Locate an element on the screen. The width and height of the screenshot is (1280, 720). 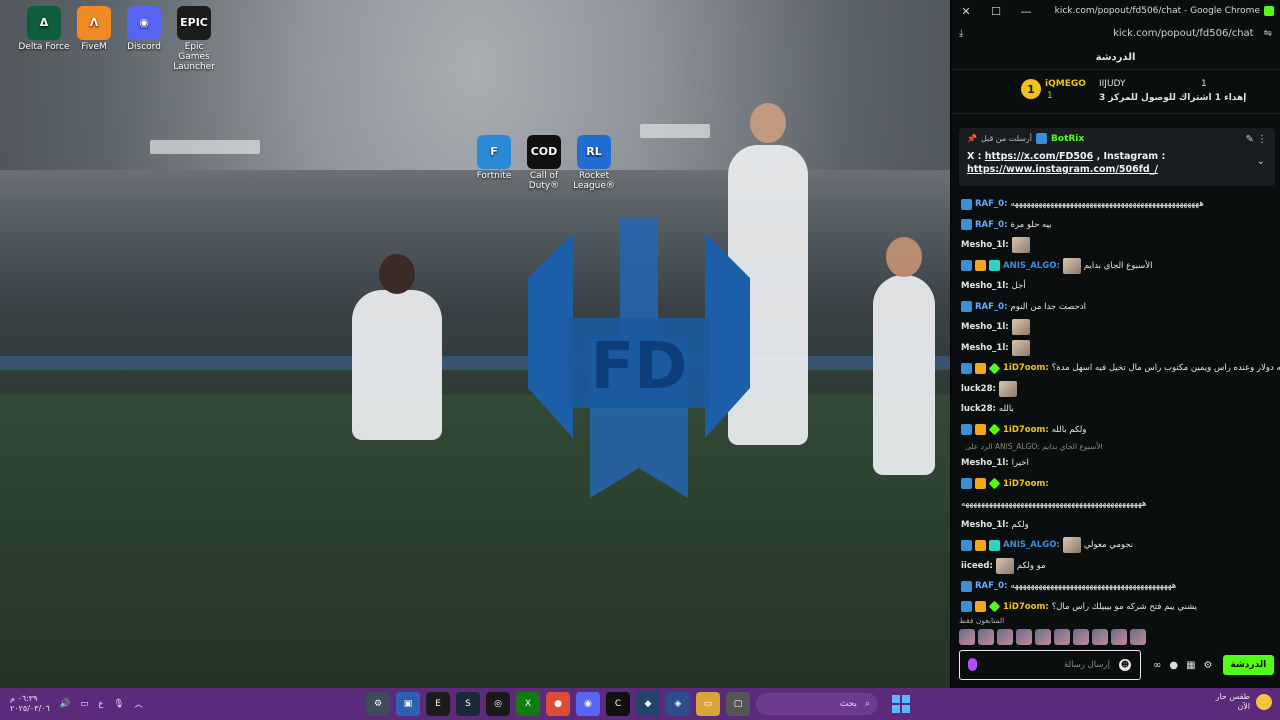
bot-name: BotRix is located at coordinates (1067, 139).